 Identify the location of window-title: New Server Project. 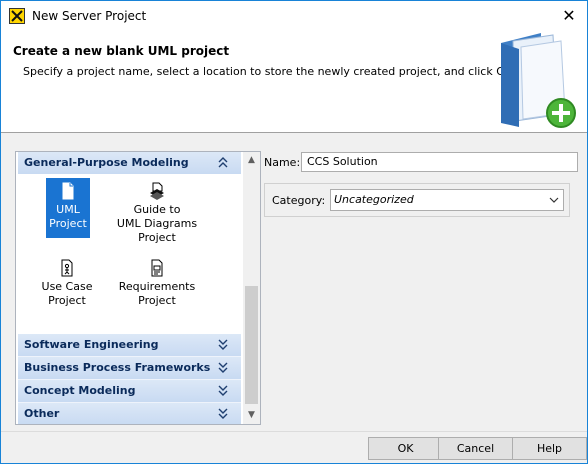
(89, 16).